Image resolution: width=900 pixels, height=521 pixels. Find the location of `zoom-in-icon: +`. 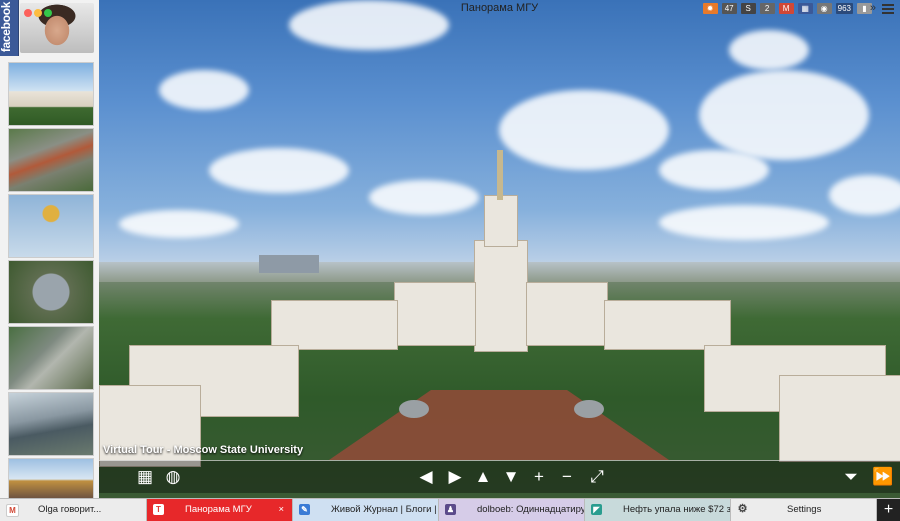

zoom-in-icon: + is located at coordinates (539, 477).